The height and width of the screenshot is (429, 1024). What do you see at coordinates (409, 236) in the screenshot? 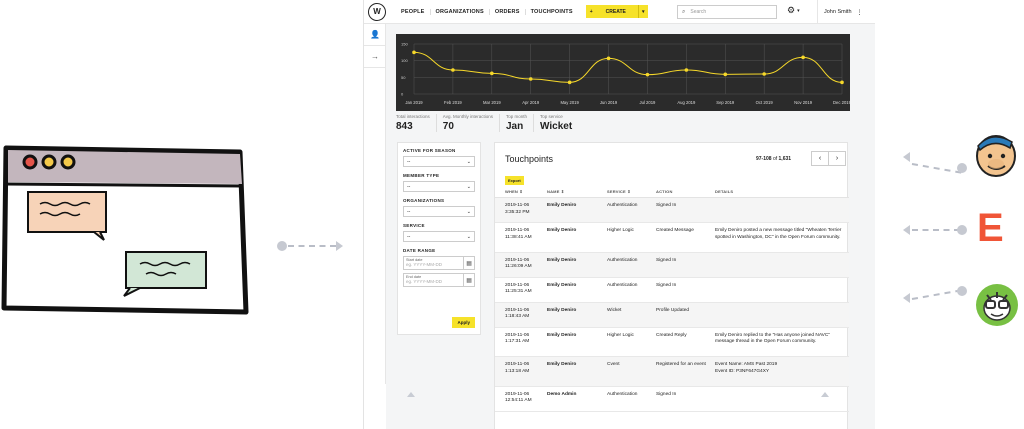
I see `service-select-value: --` at bounding box center [409, 236].